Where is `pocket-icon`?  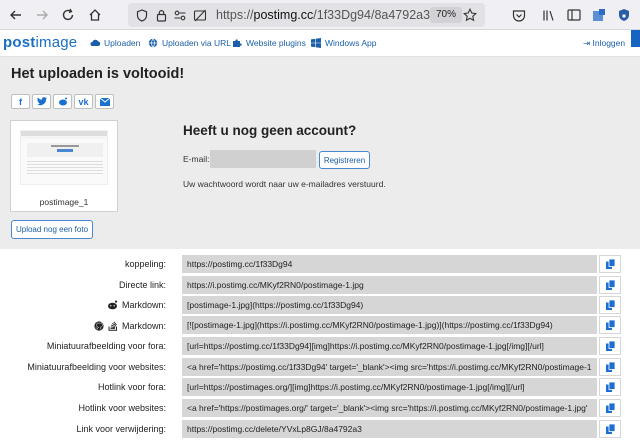
pocket-icon is located at coordinates (519, 15).